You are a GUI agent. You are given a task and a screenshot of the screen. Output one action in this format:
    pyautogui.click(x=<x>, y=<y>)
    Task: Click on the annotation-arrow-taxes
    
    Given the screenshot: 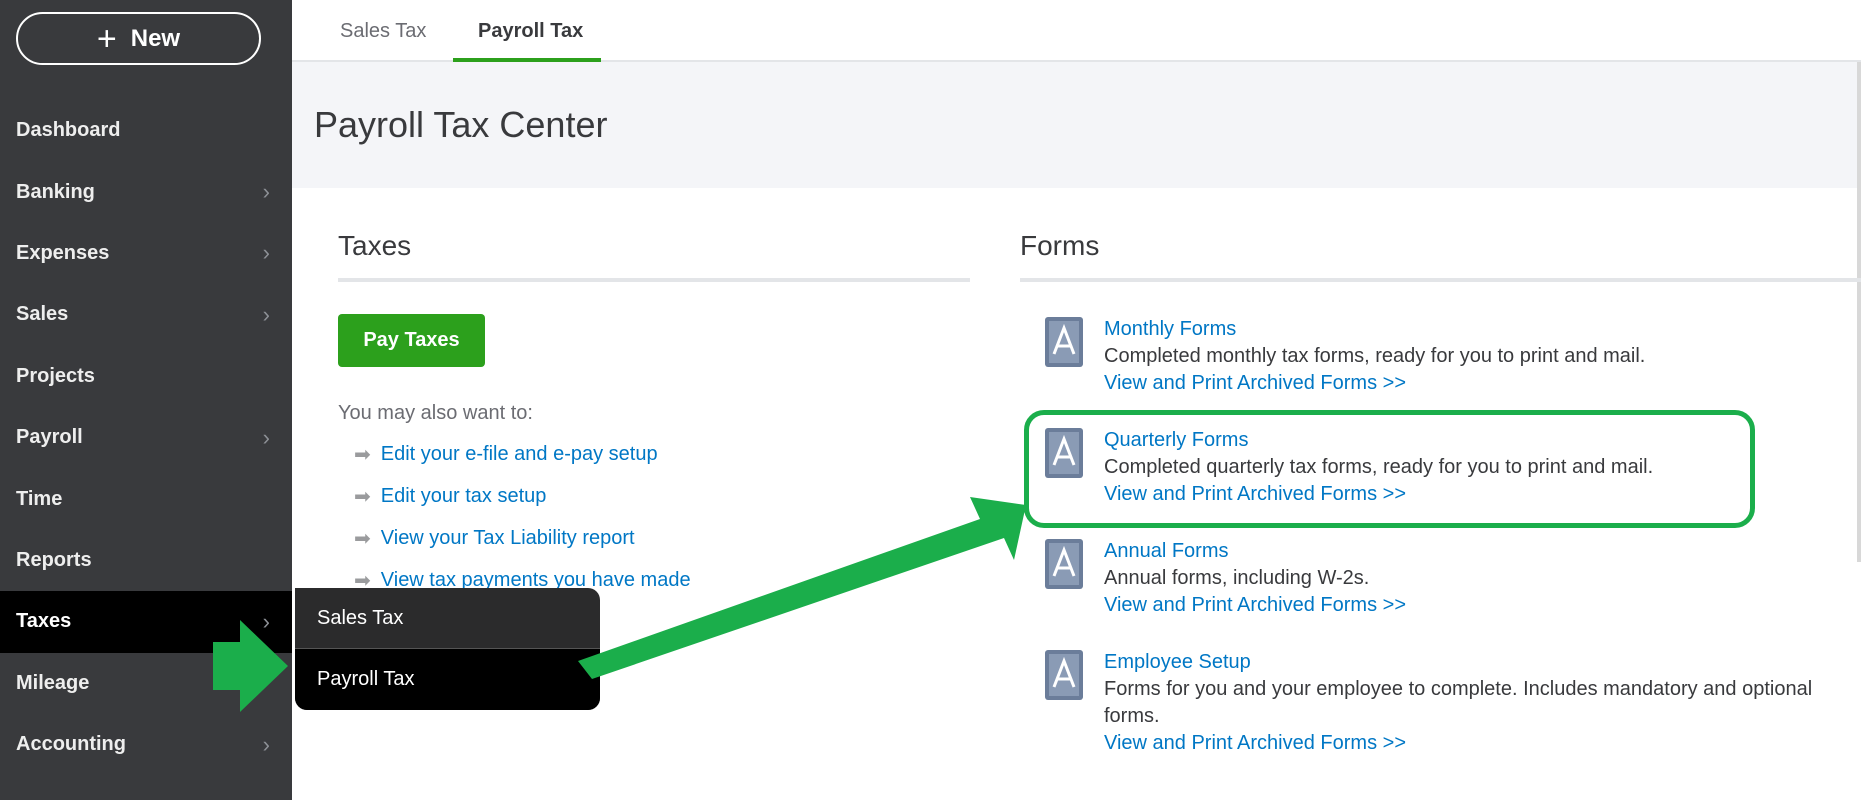 What is the action you would take?
    pyautogui.click(x=250, y=666)
    